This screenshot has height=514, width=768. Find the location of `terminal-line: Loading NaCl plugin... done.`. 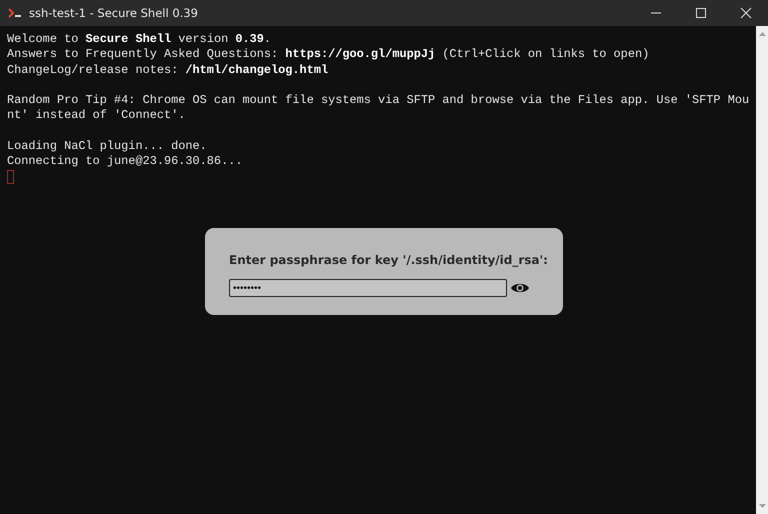

terminal-line: Loading NaCl plugin... done. is located at coordinates (107, 146).